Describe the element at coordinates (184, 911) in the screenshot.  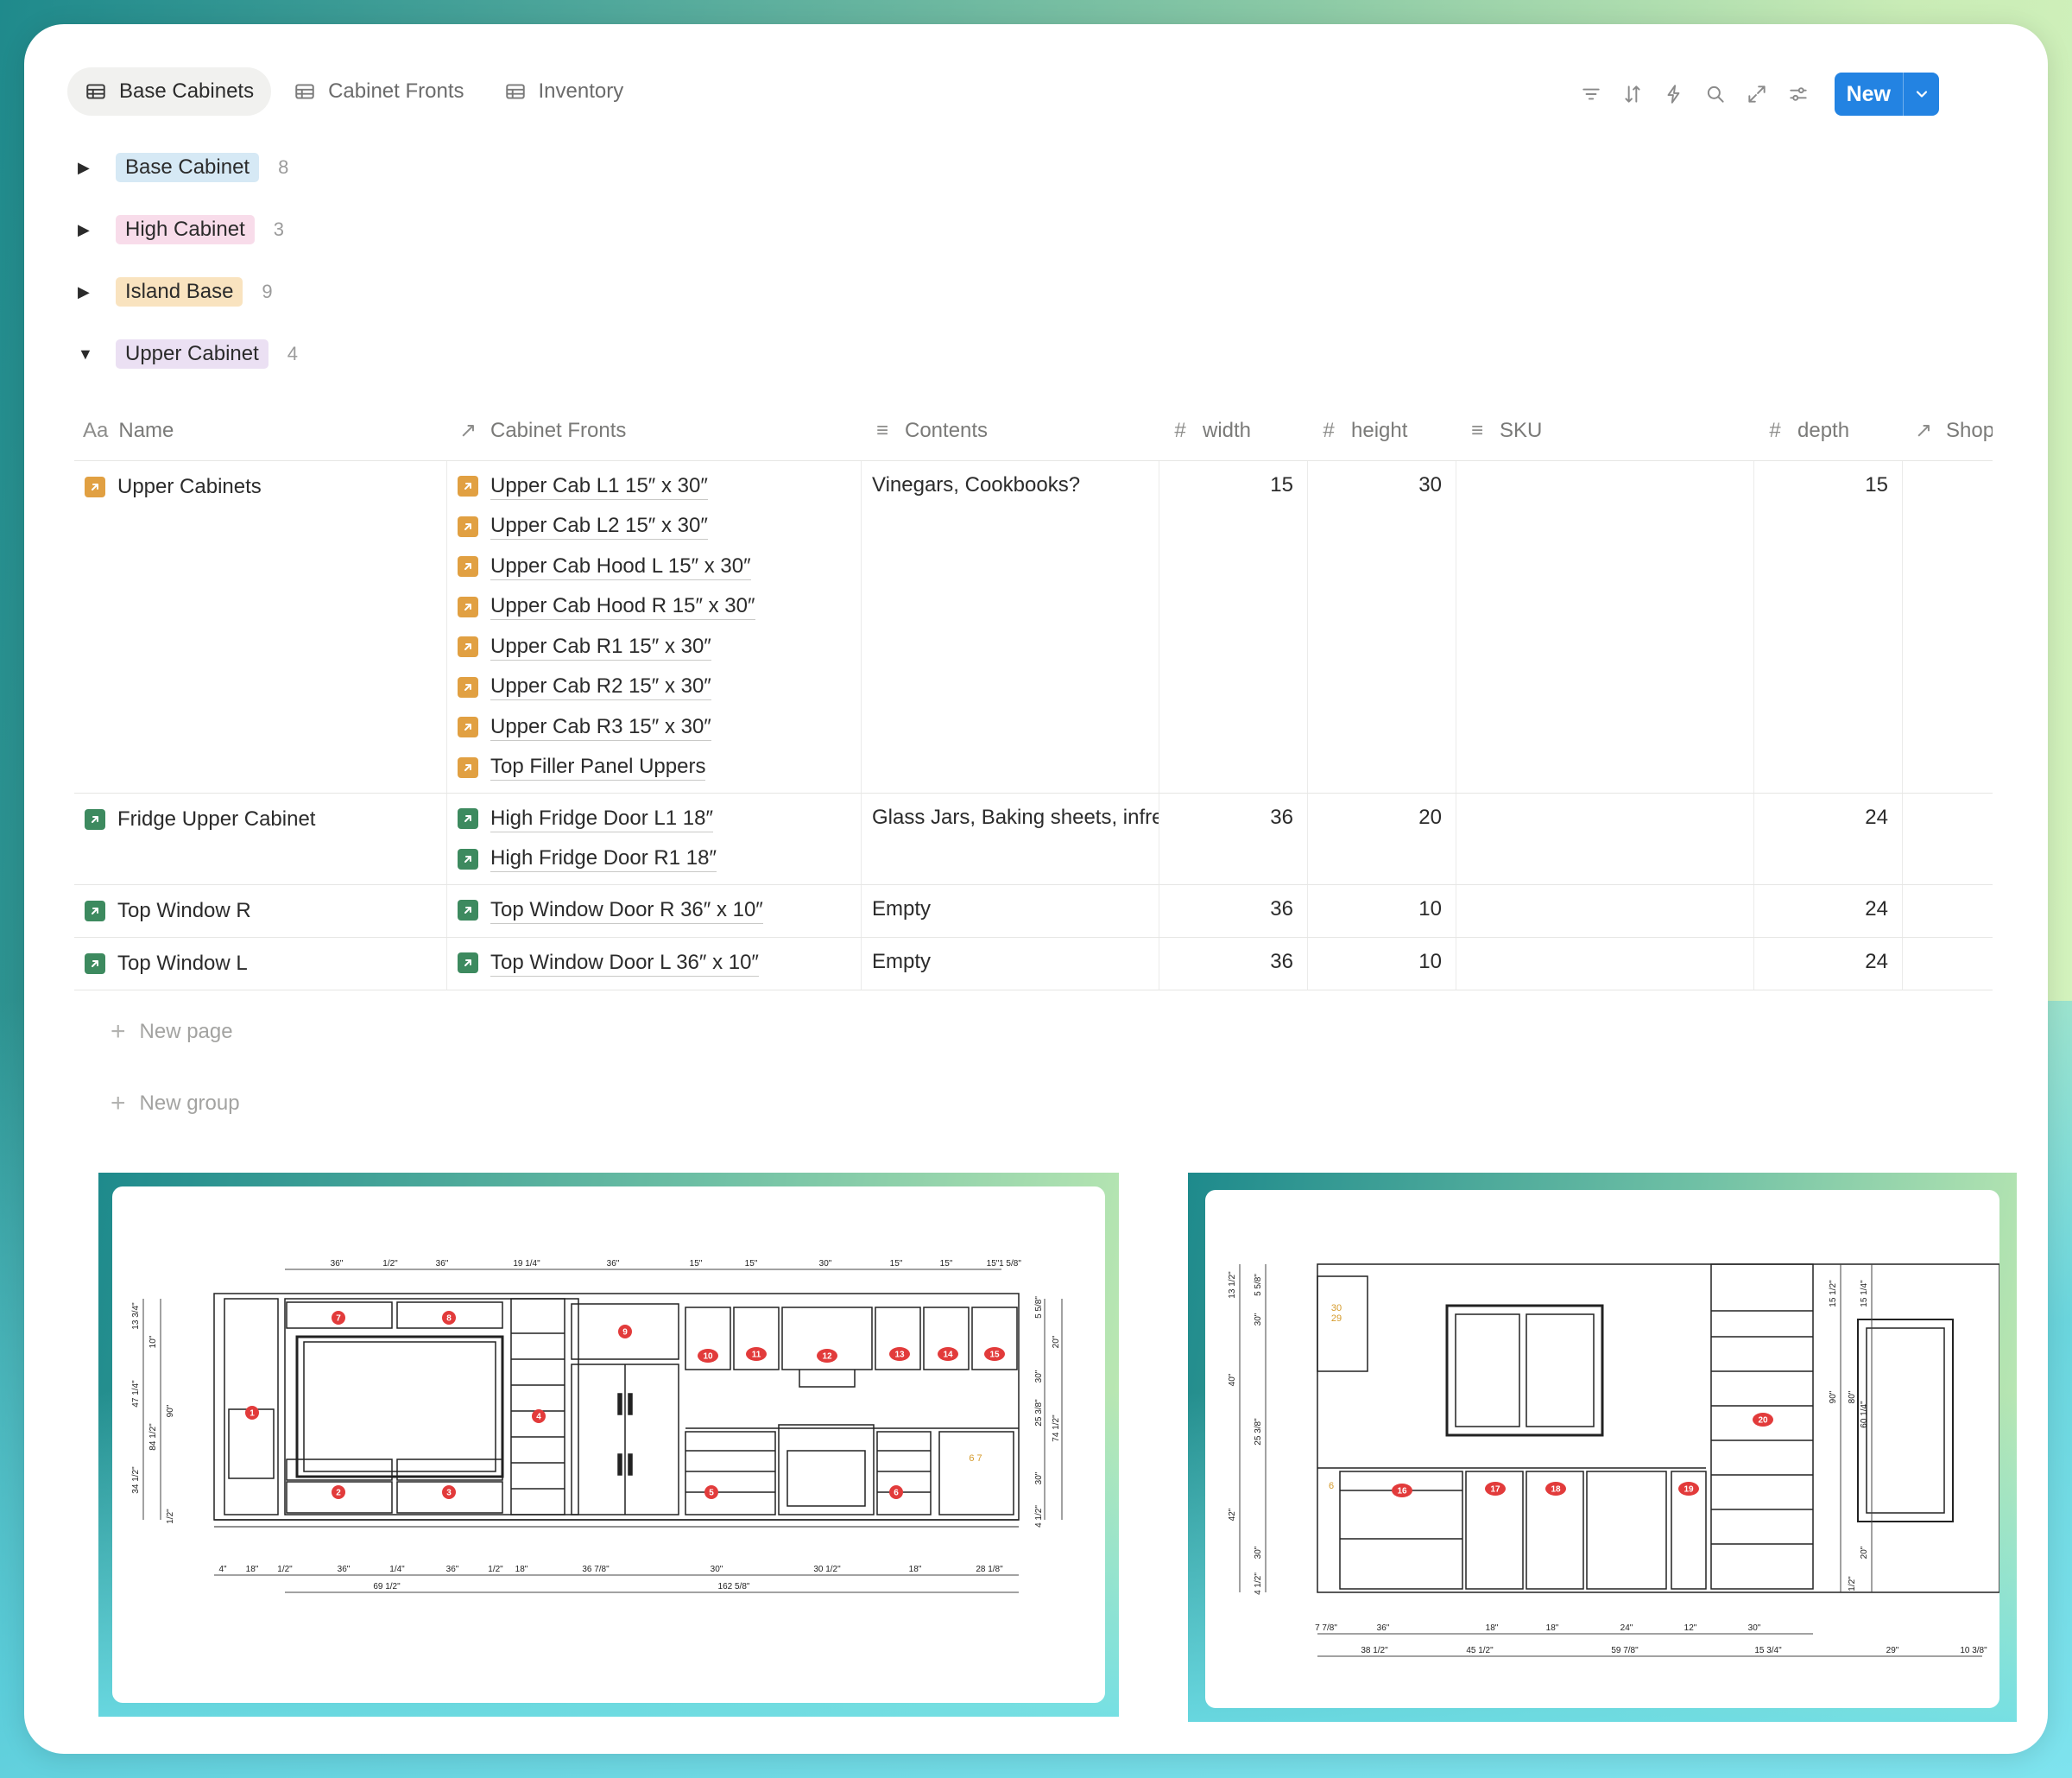
I see `row-title: Top Window R` at that location.